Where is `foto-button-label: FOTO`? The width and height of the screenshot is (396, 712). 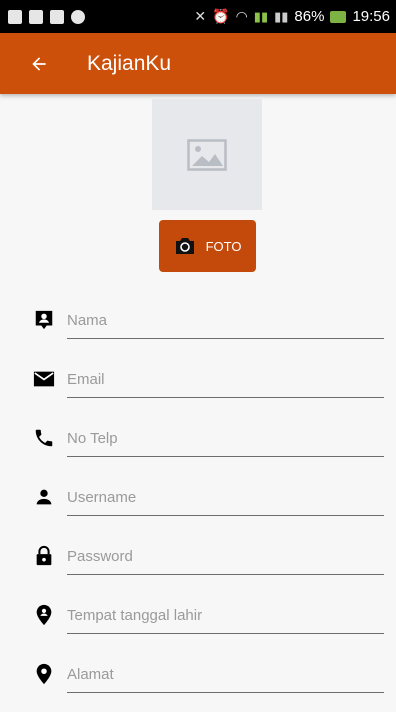 foto-button-label: FOTO is located at coordinates (223, 246).